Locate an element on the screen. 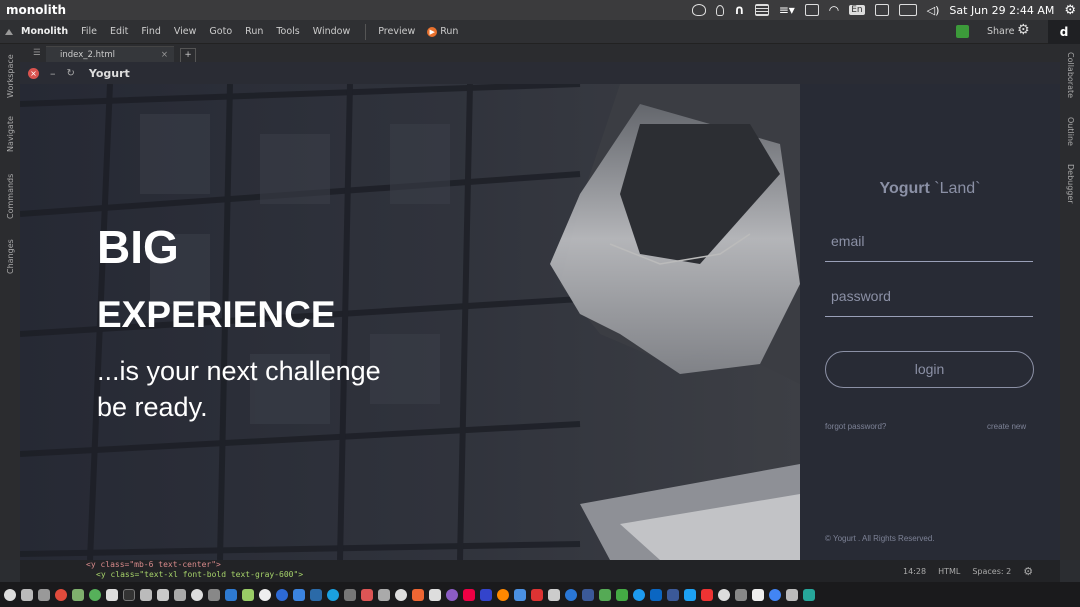 This screenshot has width=1080, height=607. email-field: email is located at coordinates (929, 247).